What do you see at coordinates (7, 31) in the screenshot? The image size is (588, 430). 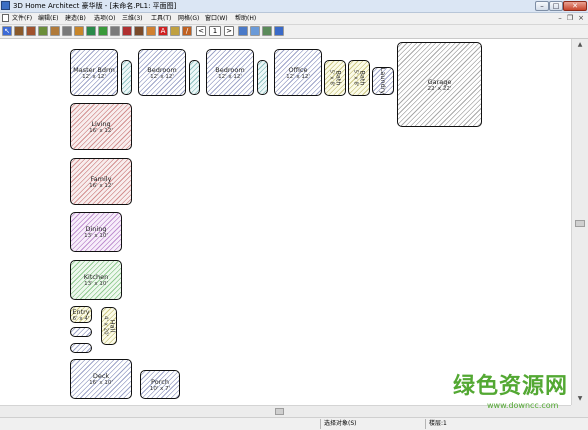 I see `select-arrow-icon: ↖` at bounding box center [7, 31].